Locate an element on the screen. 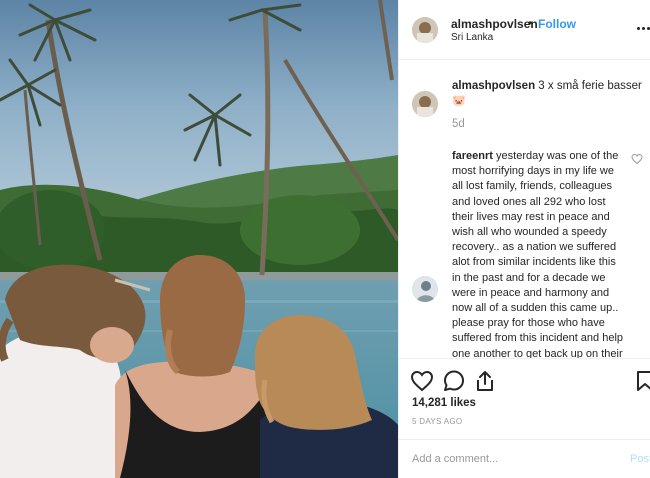 The width and height of the screenshot is (650, 478). author-username: almashpovlsen is located at coordinates (494, 24).